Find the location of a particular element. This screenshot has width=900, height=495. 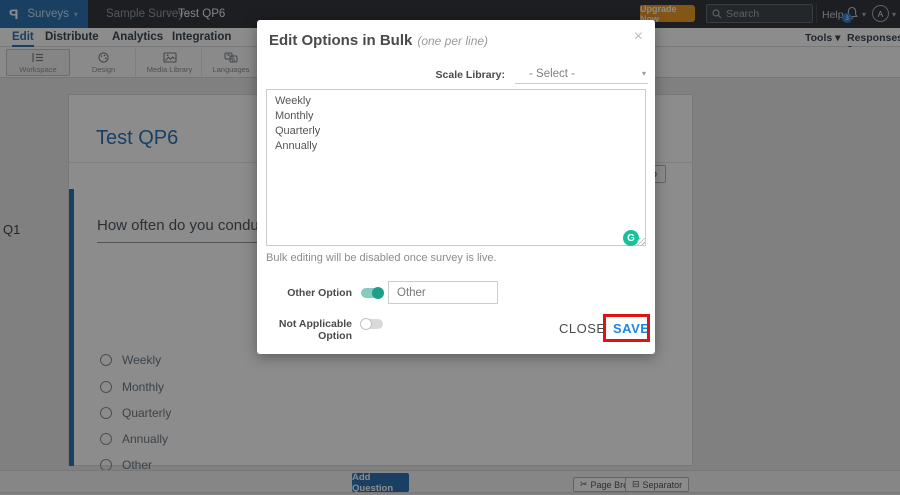

not-applicable-option-label: Not Applicable Option is located at coordinates (315, 330).